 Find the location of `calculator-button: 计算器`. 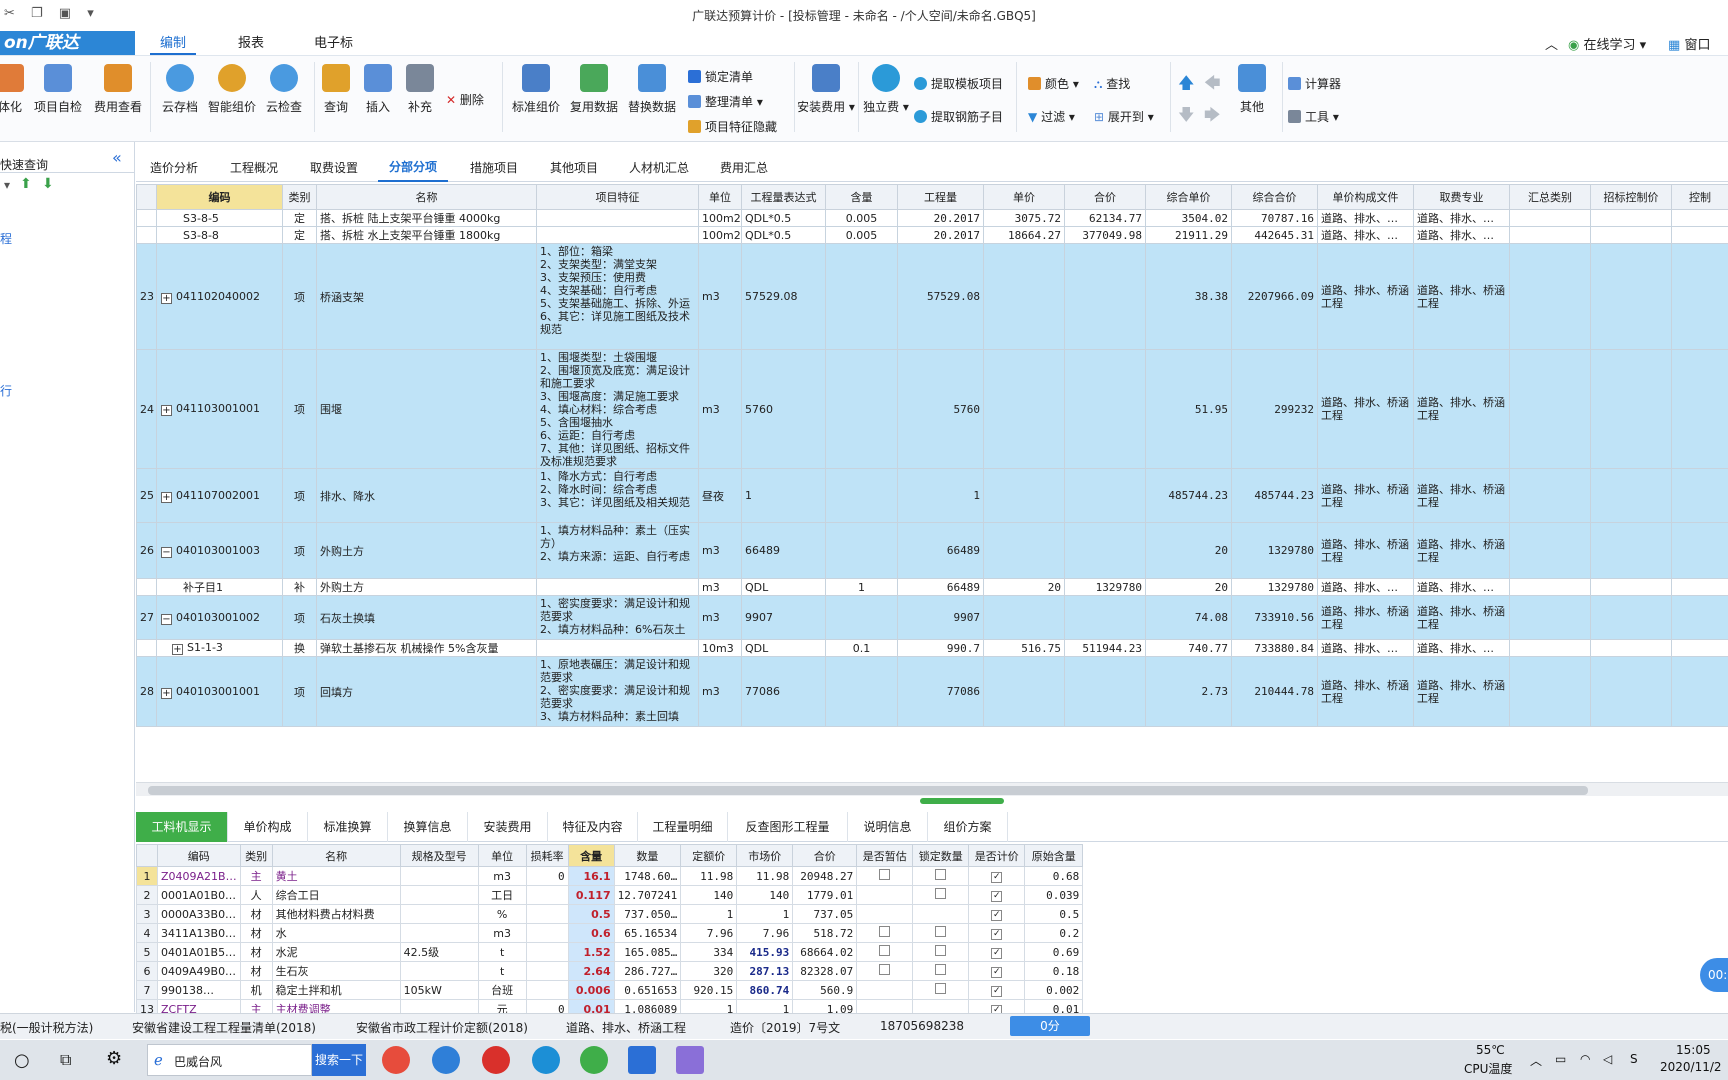

calculator-button: 计算器 is located at coordinates (1314, 83).